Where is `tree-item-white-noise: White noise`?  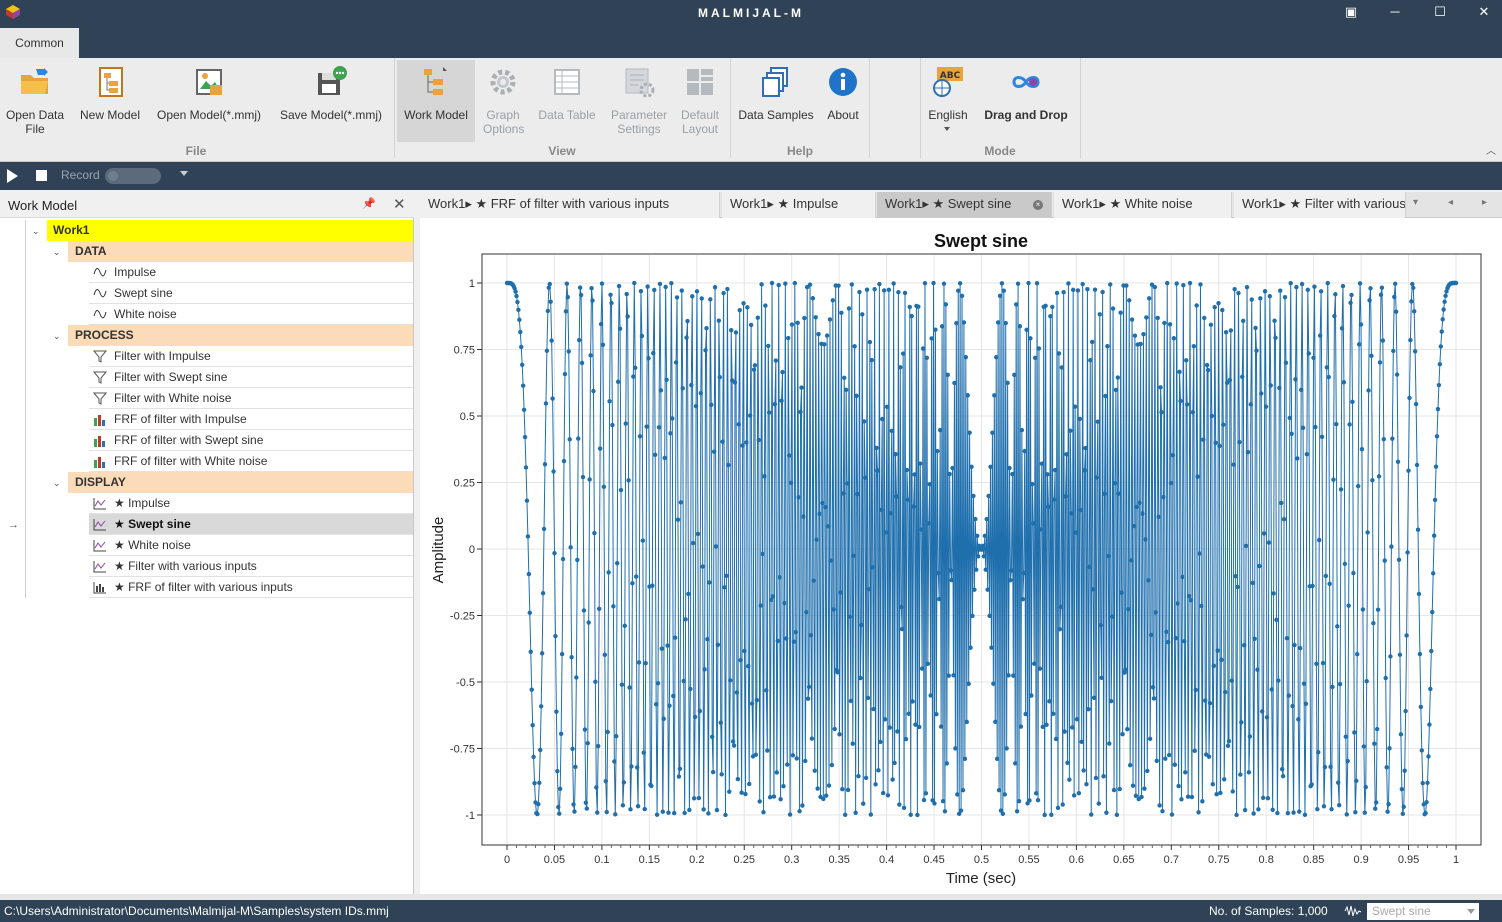
tree-item-white-noise: White noise is located at coordinates (251, 314).